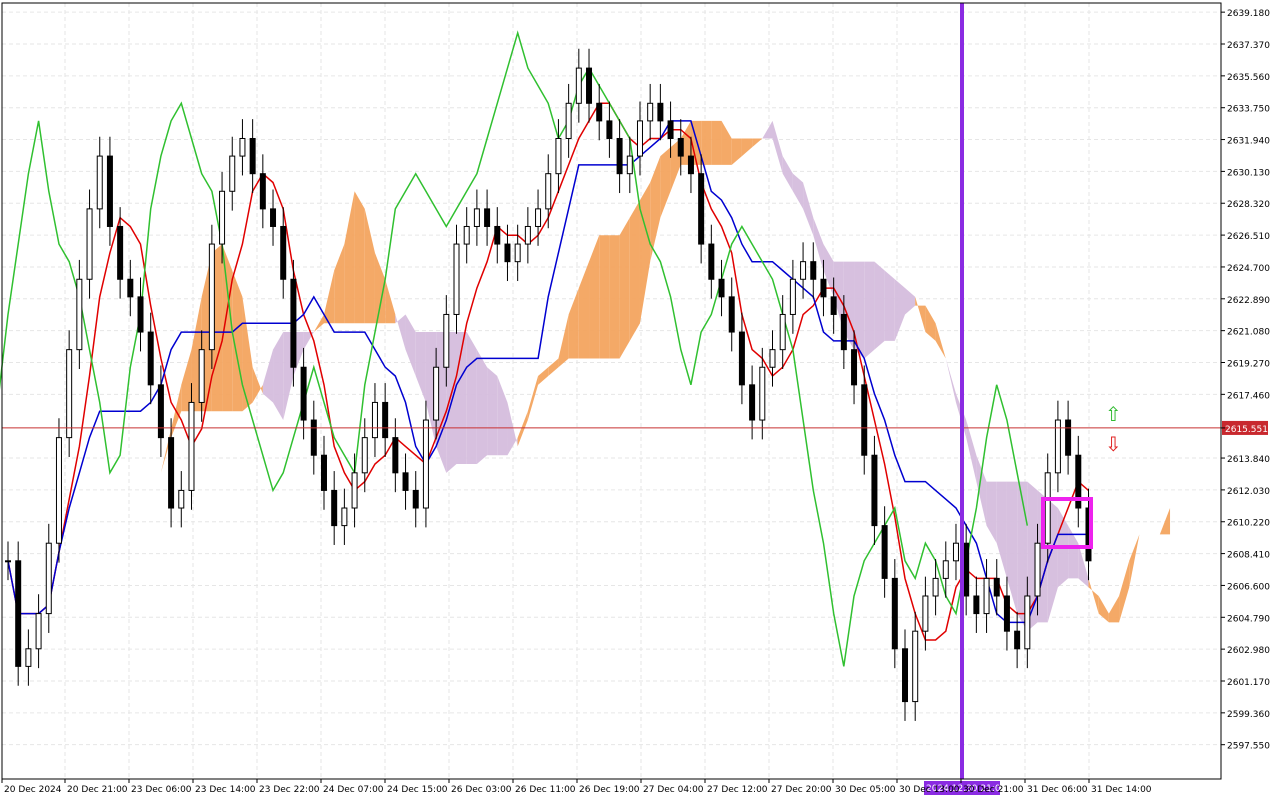 The image size is (1280, 804). I want to click on y-tick-label: 2608.410, so click(1248, 556).